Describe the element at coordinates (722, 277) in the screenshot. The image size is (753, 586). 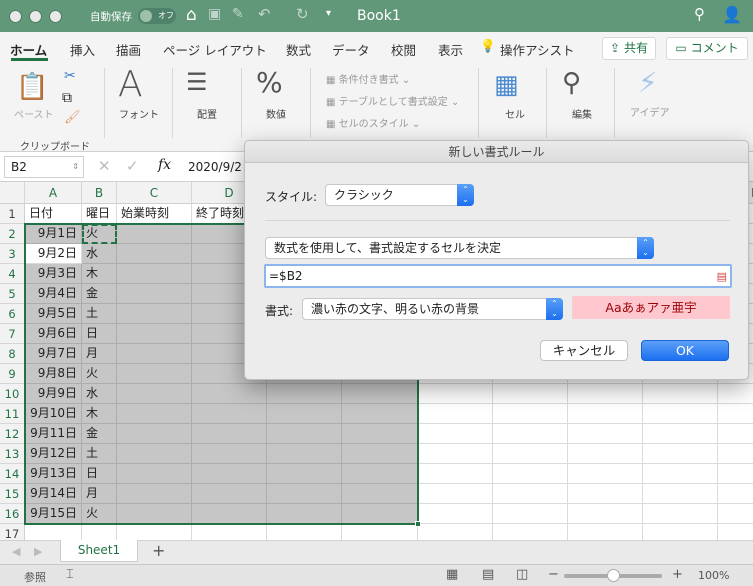
I see `range-picker-icon: ▤` at that location.